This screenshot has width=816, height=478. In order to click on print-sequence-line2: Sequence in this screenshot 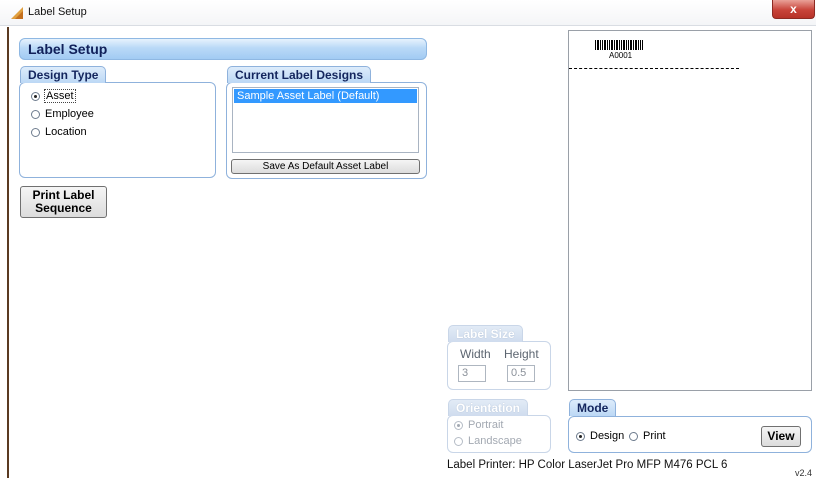, I will do `click(63, 208)`.